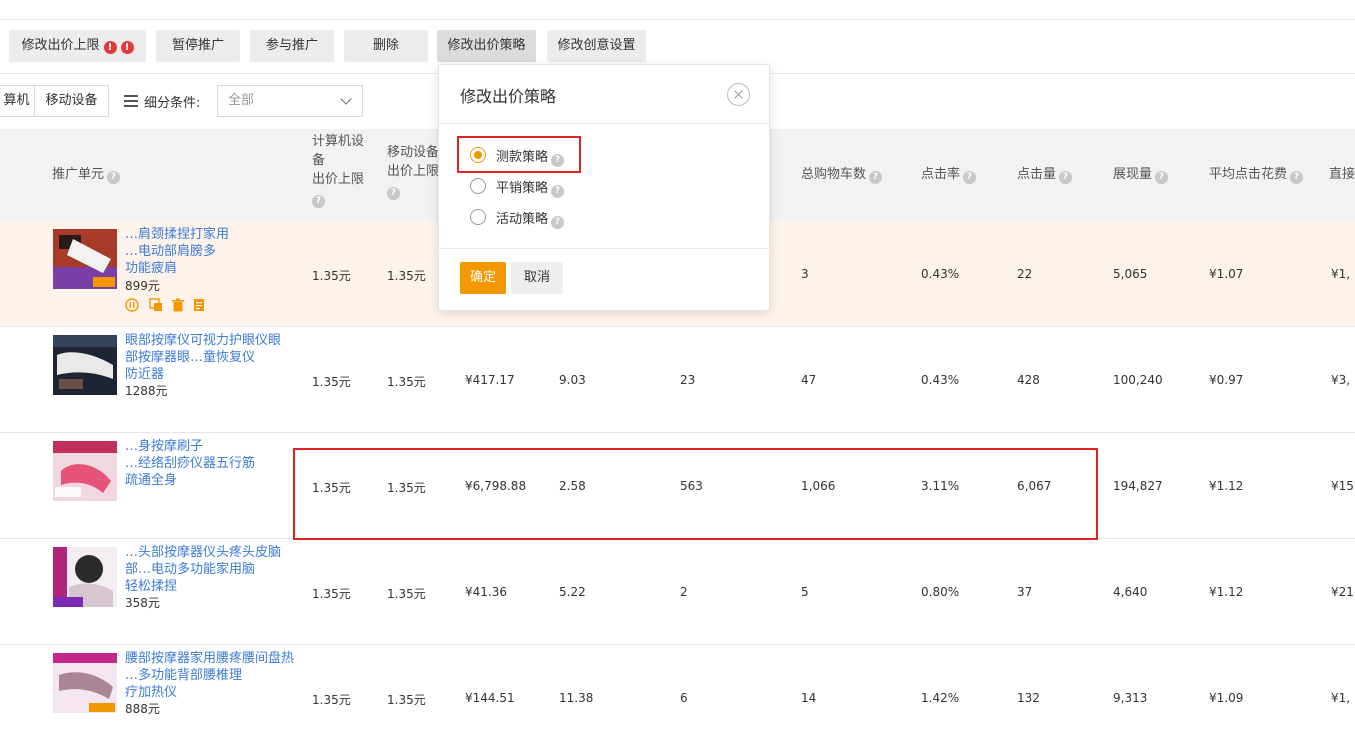 The width and height of the screenshot is (1355, 738). I want to click on product-title-link: 腰部按摩器家用腰疼腰间盘热 …多功能背部腰椎理 疗加热仪, so click(212, 675).